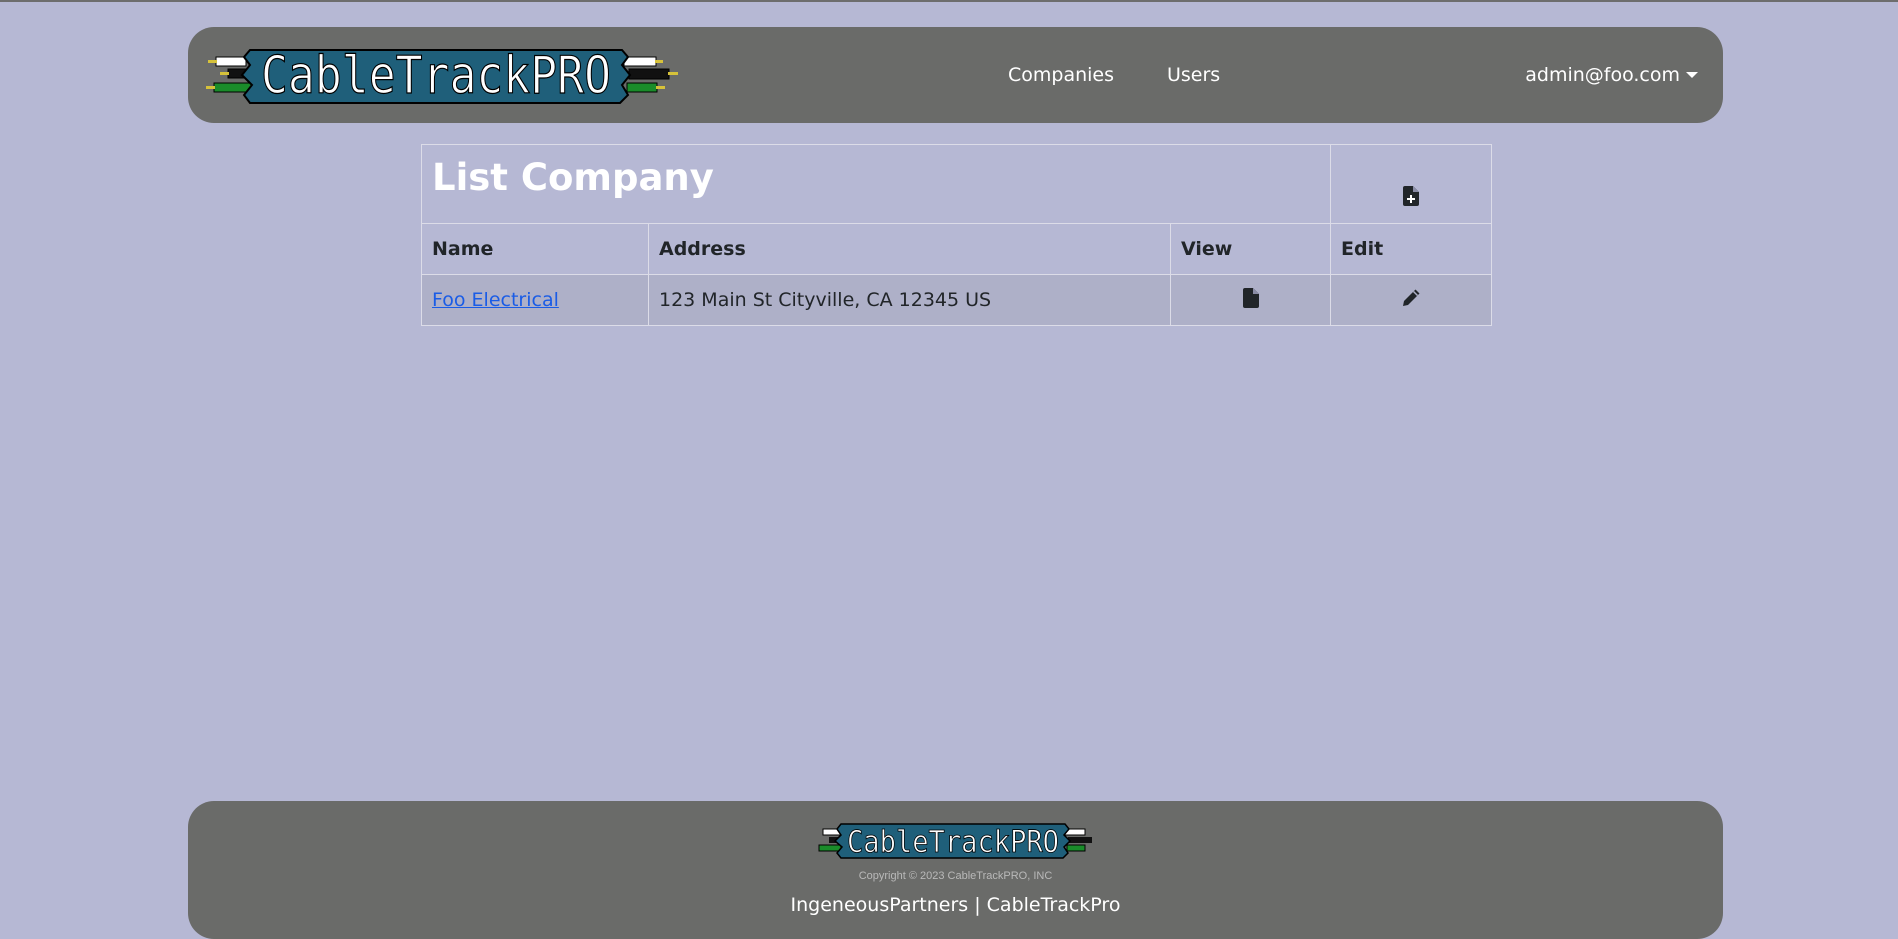  I want to click on pencil-icon, so click(1411, 300).